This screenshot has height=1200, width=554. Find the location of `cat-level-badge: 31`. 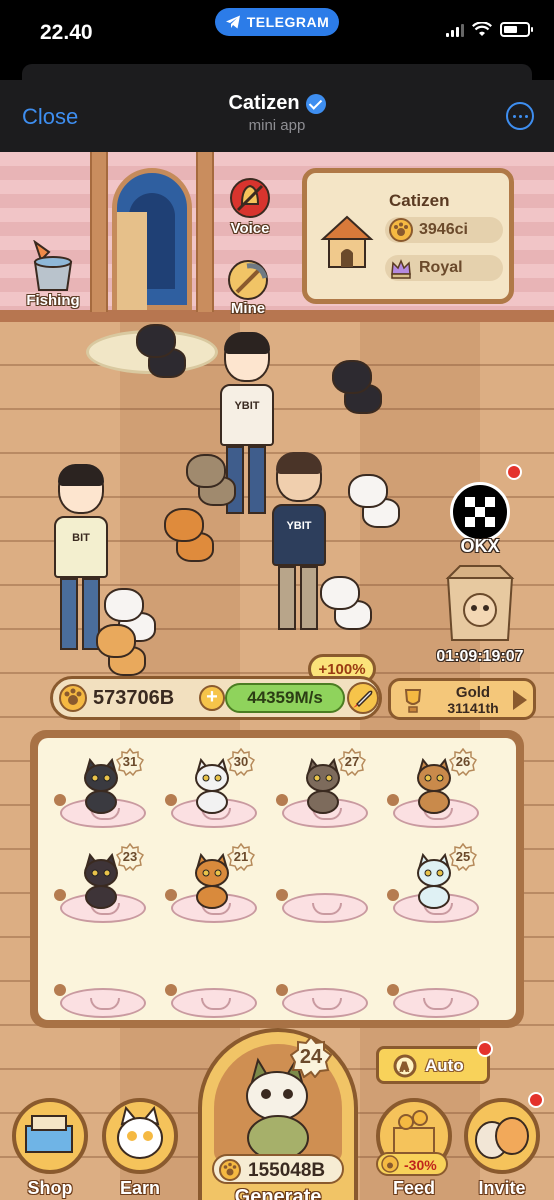

cat-level-badge: 31 is located at coordinates (130, 762).